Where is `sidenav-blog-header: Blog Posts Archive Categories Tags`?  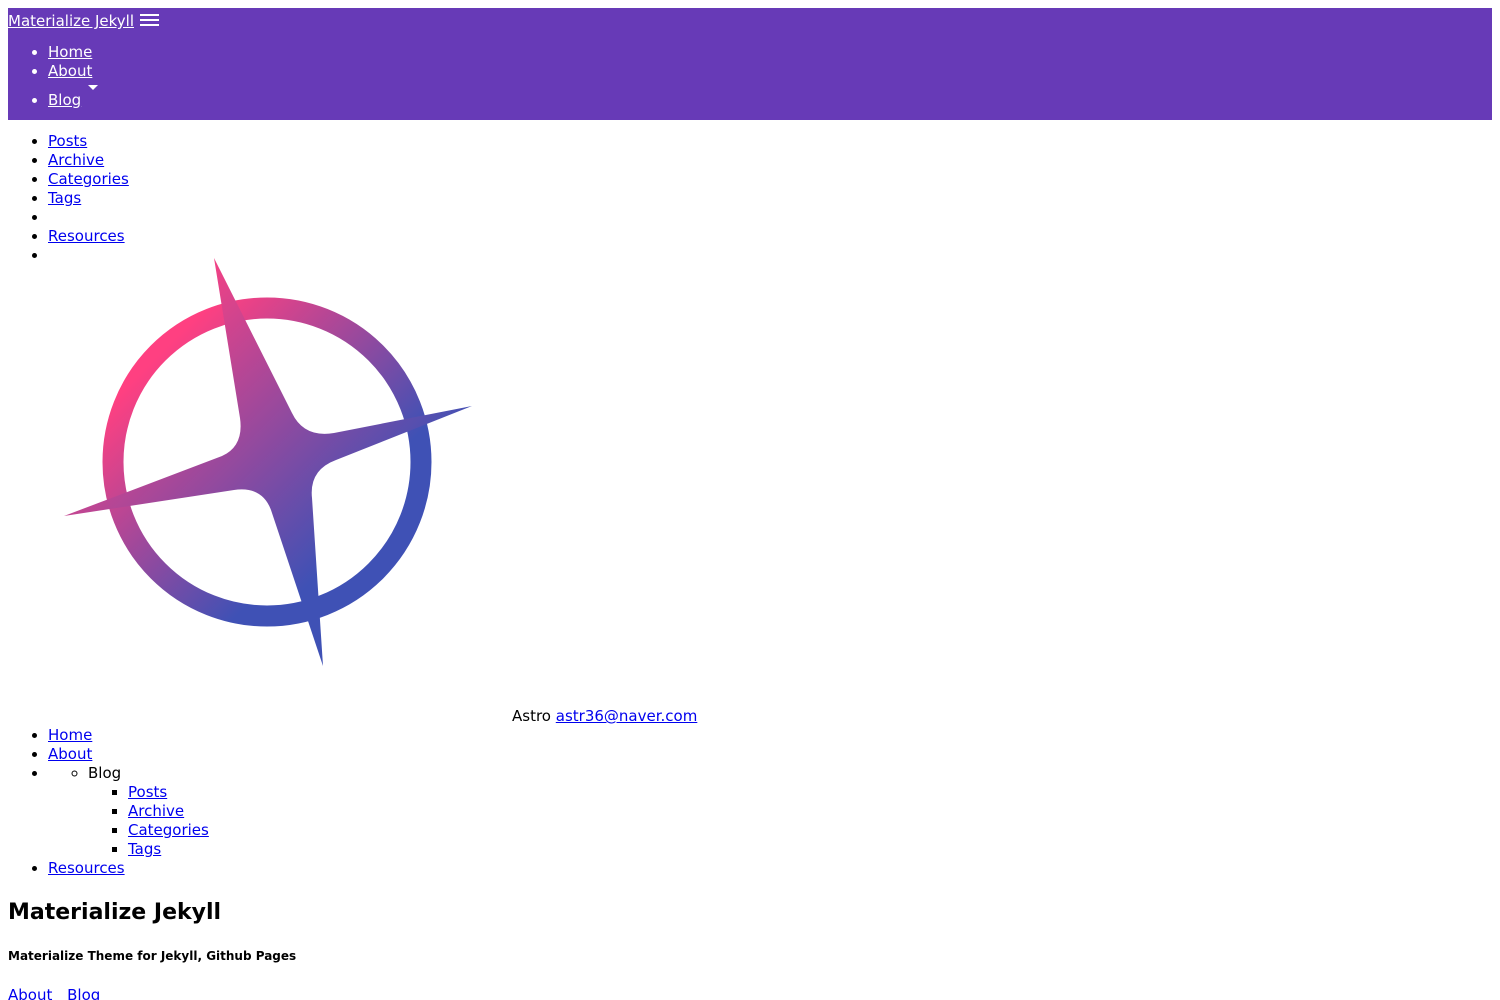
sidenav-blog-header: Blog Posts Archive Categories Tags is located at coordinates (790, 811).